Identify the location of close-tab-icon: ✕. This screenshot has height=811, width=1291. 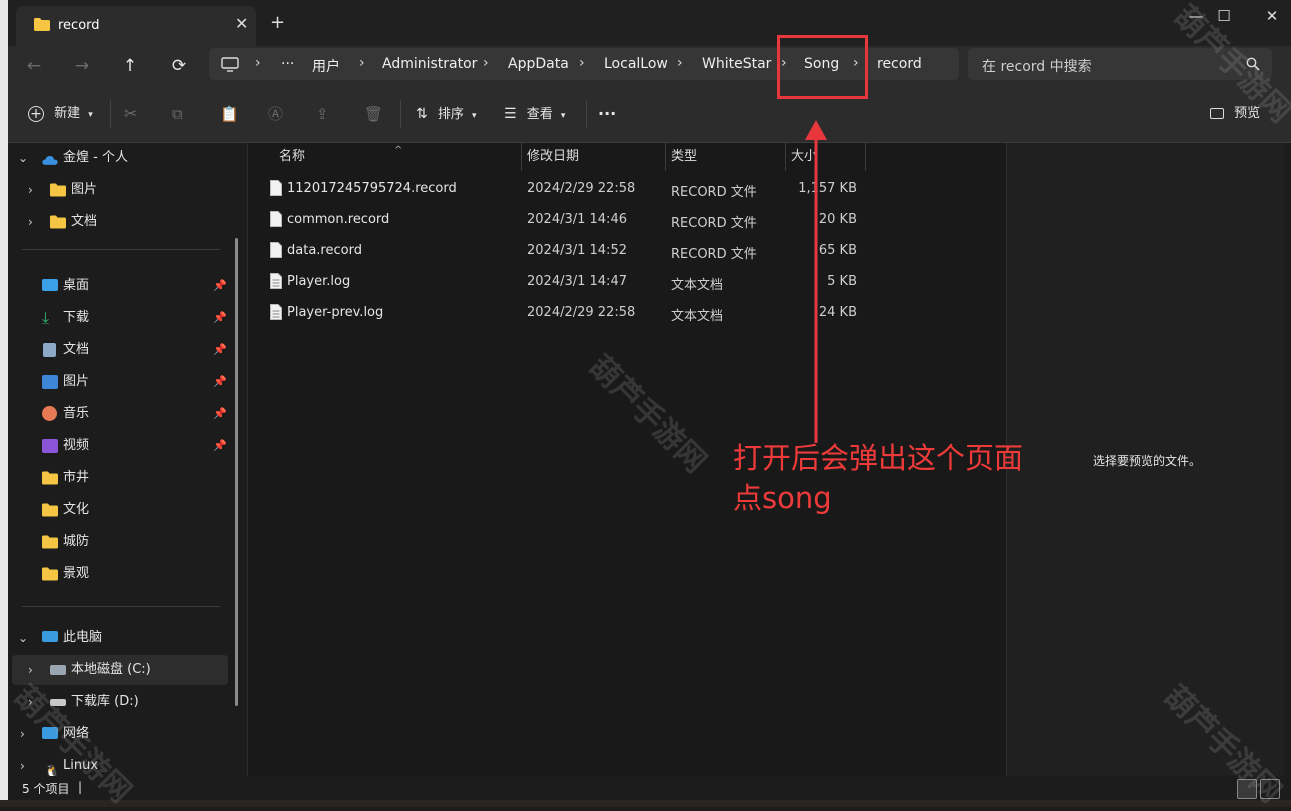
(241, 23).